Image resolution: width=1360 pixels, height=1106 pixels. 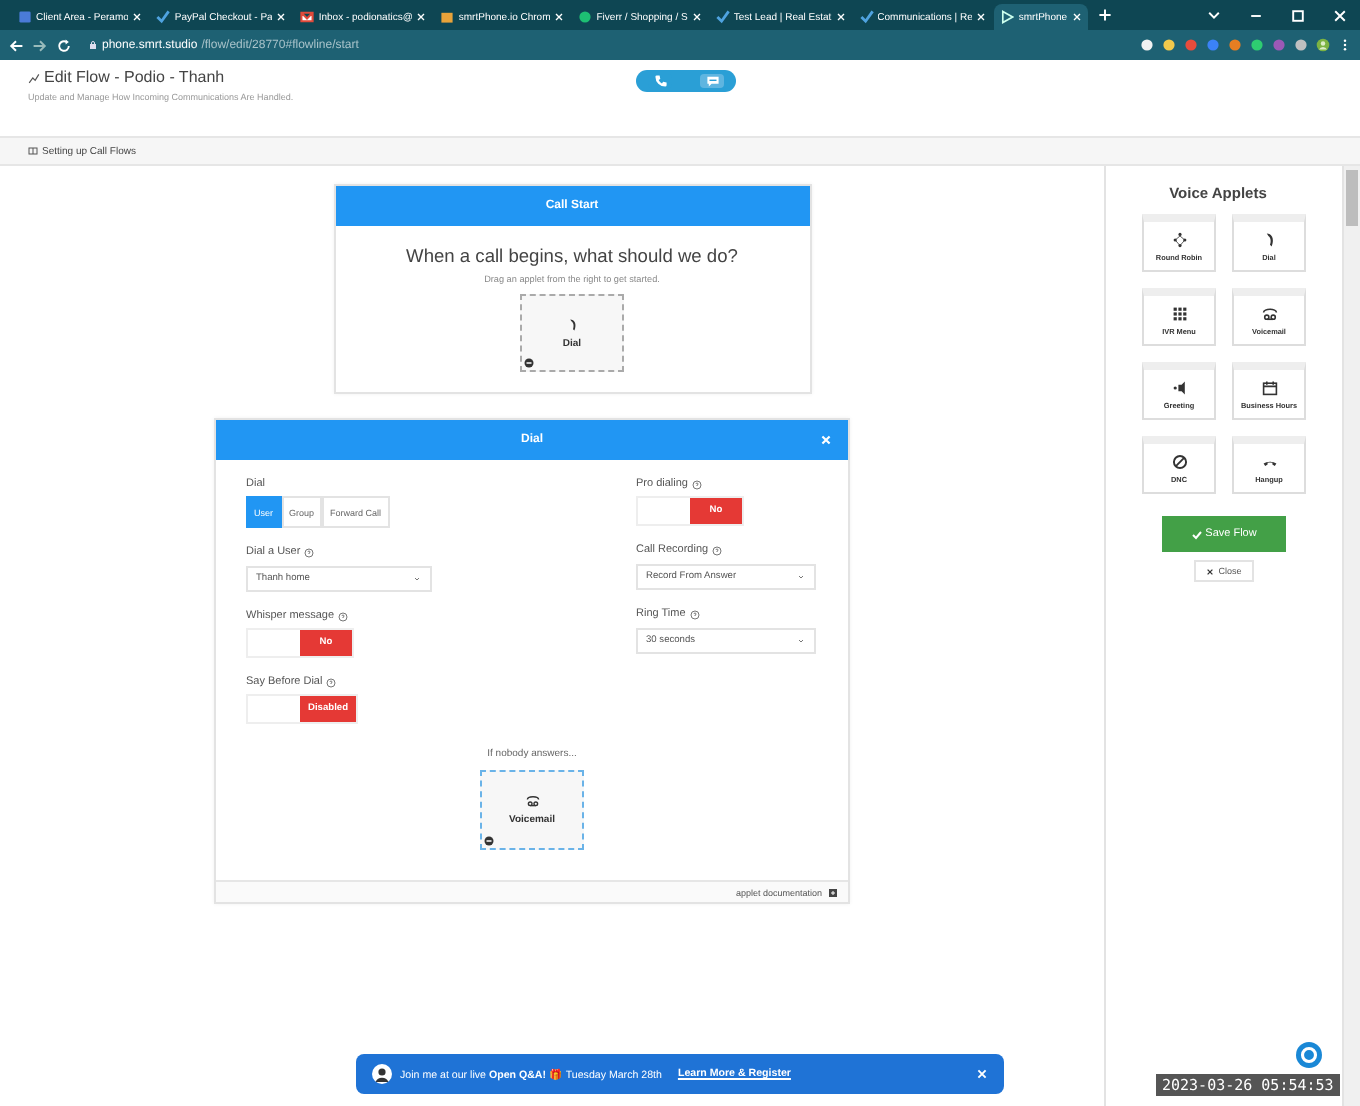 What do you see at coordinates (712, 81) in the screenshot?
I see `sms-mode-button` at bounding box center [712, 81].